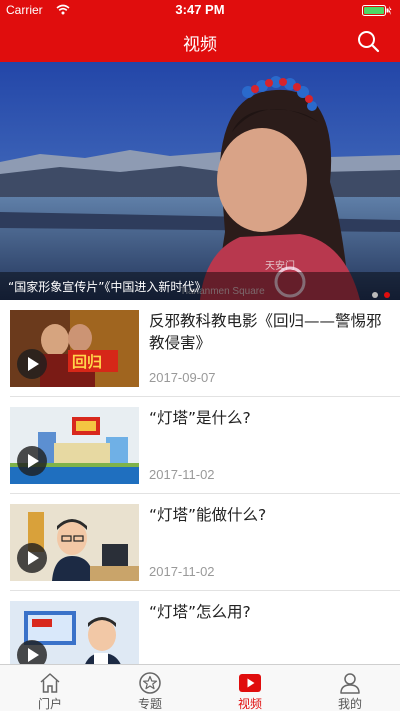 The height and width of the screenshot is (711, 400). I want to click on svg-text: 回归, so click(87, 362).